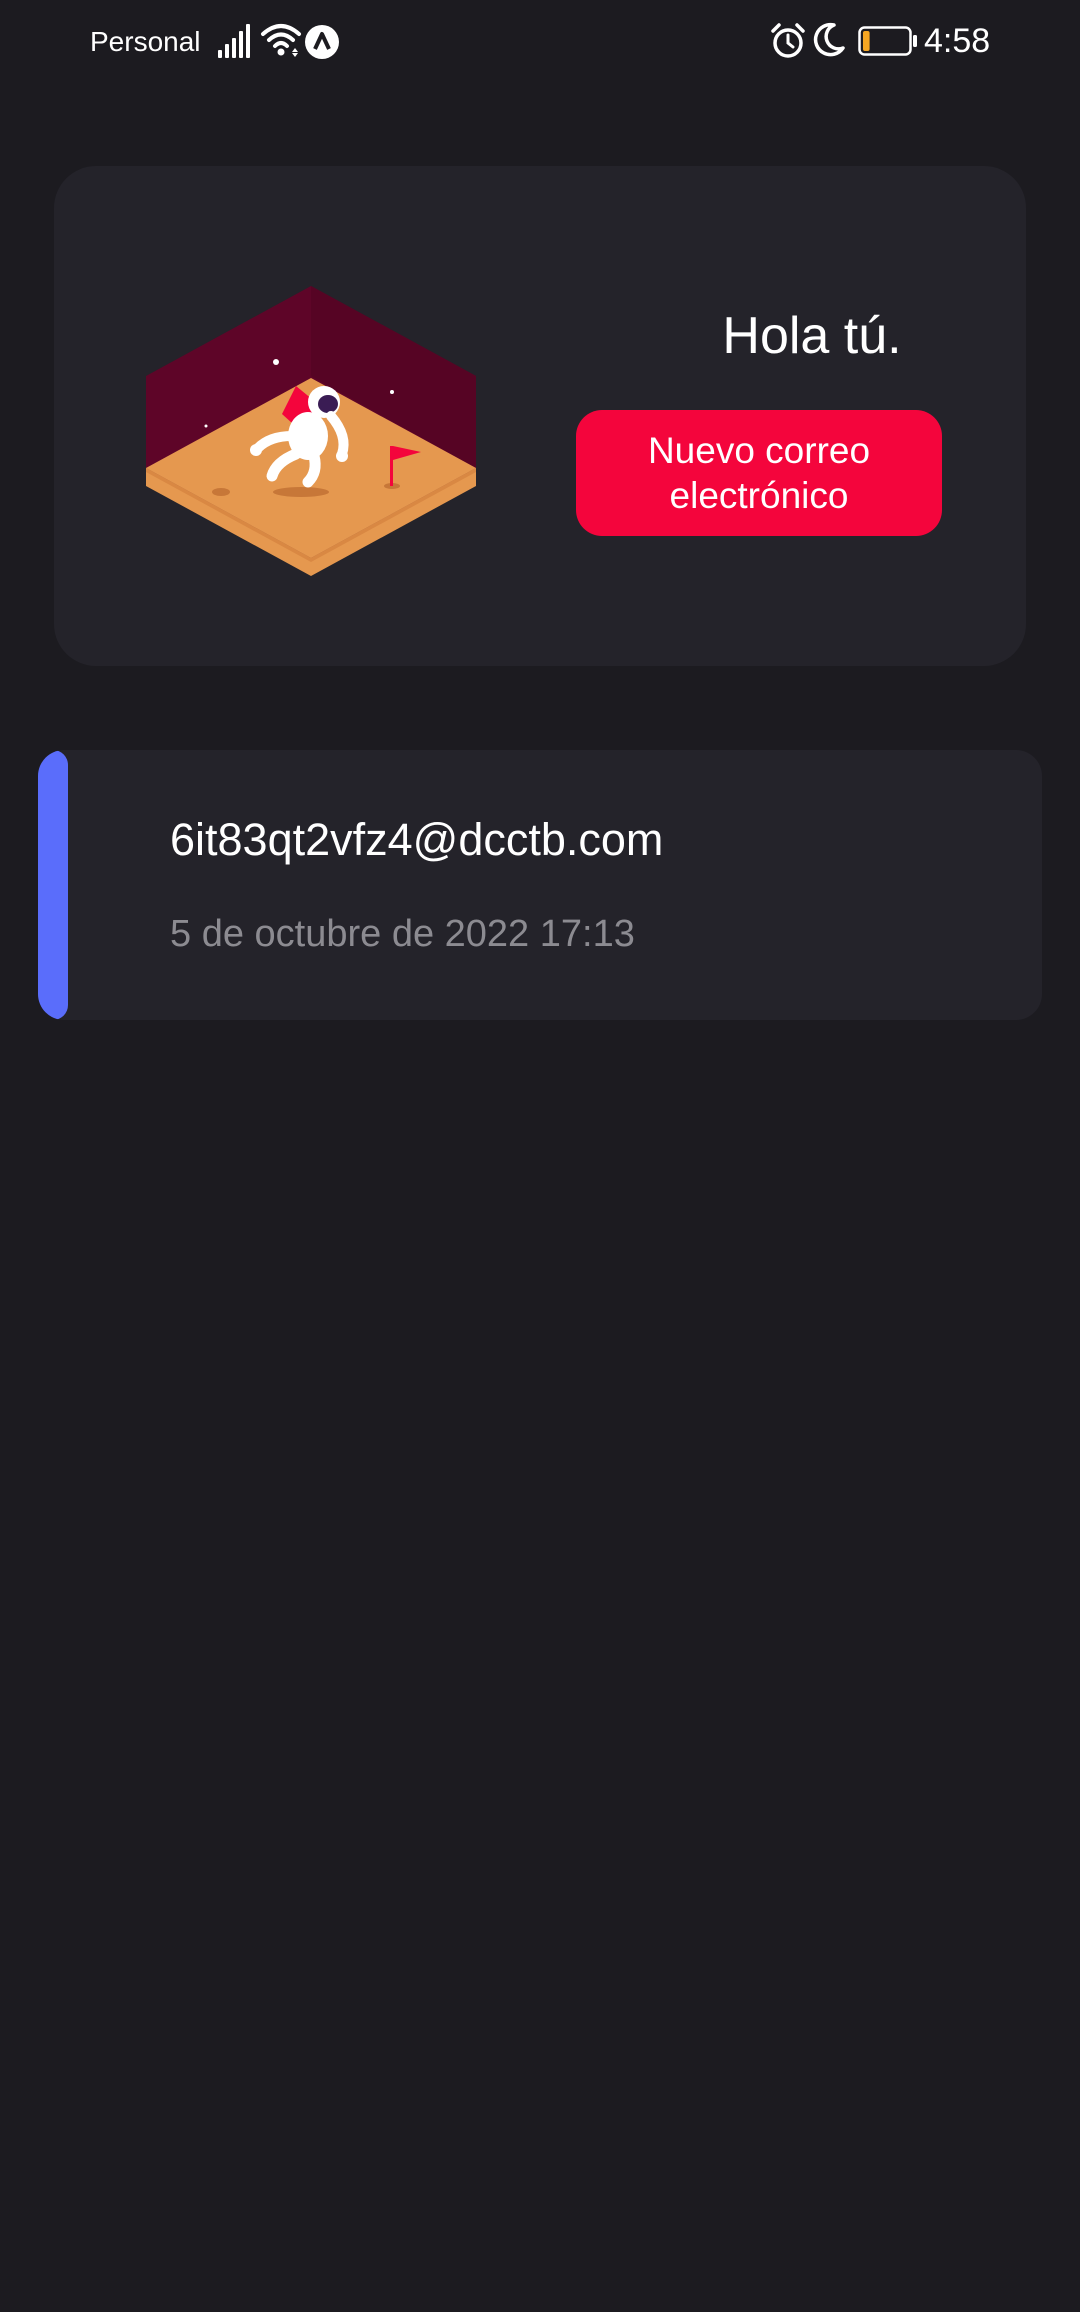 The image size is (1080, 2312). Describe the element at coordinates (322, 42) in the screenshot. I see `vpn-icon` at that location.